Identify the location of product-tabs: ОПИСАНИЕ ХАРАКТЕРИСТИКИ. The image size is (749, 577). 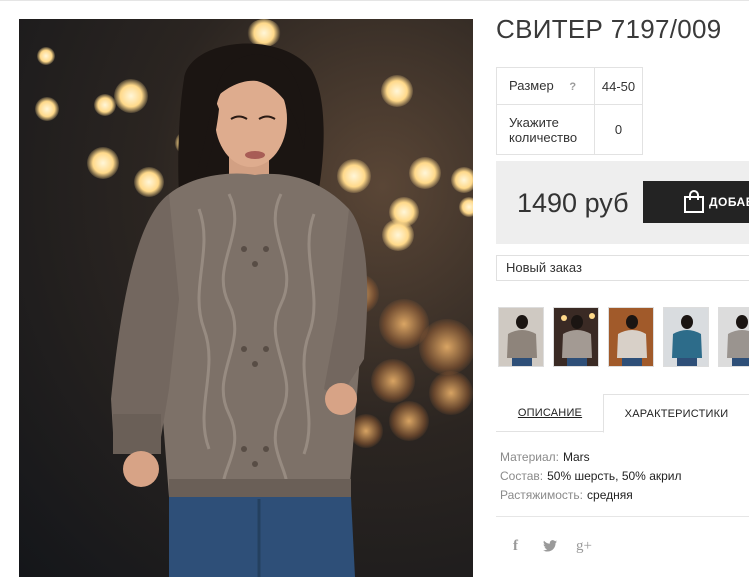
(622, 413).